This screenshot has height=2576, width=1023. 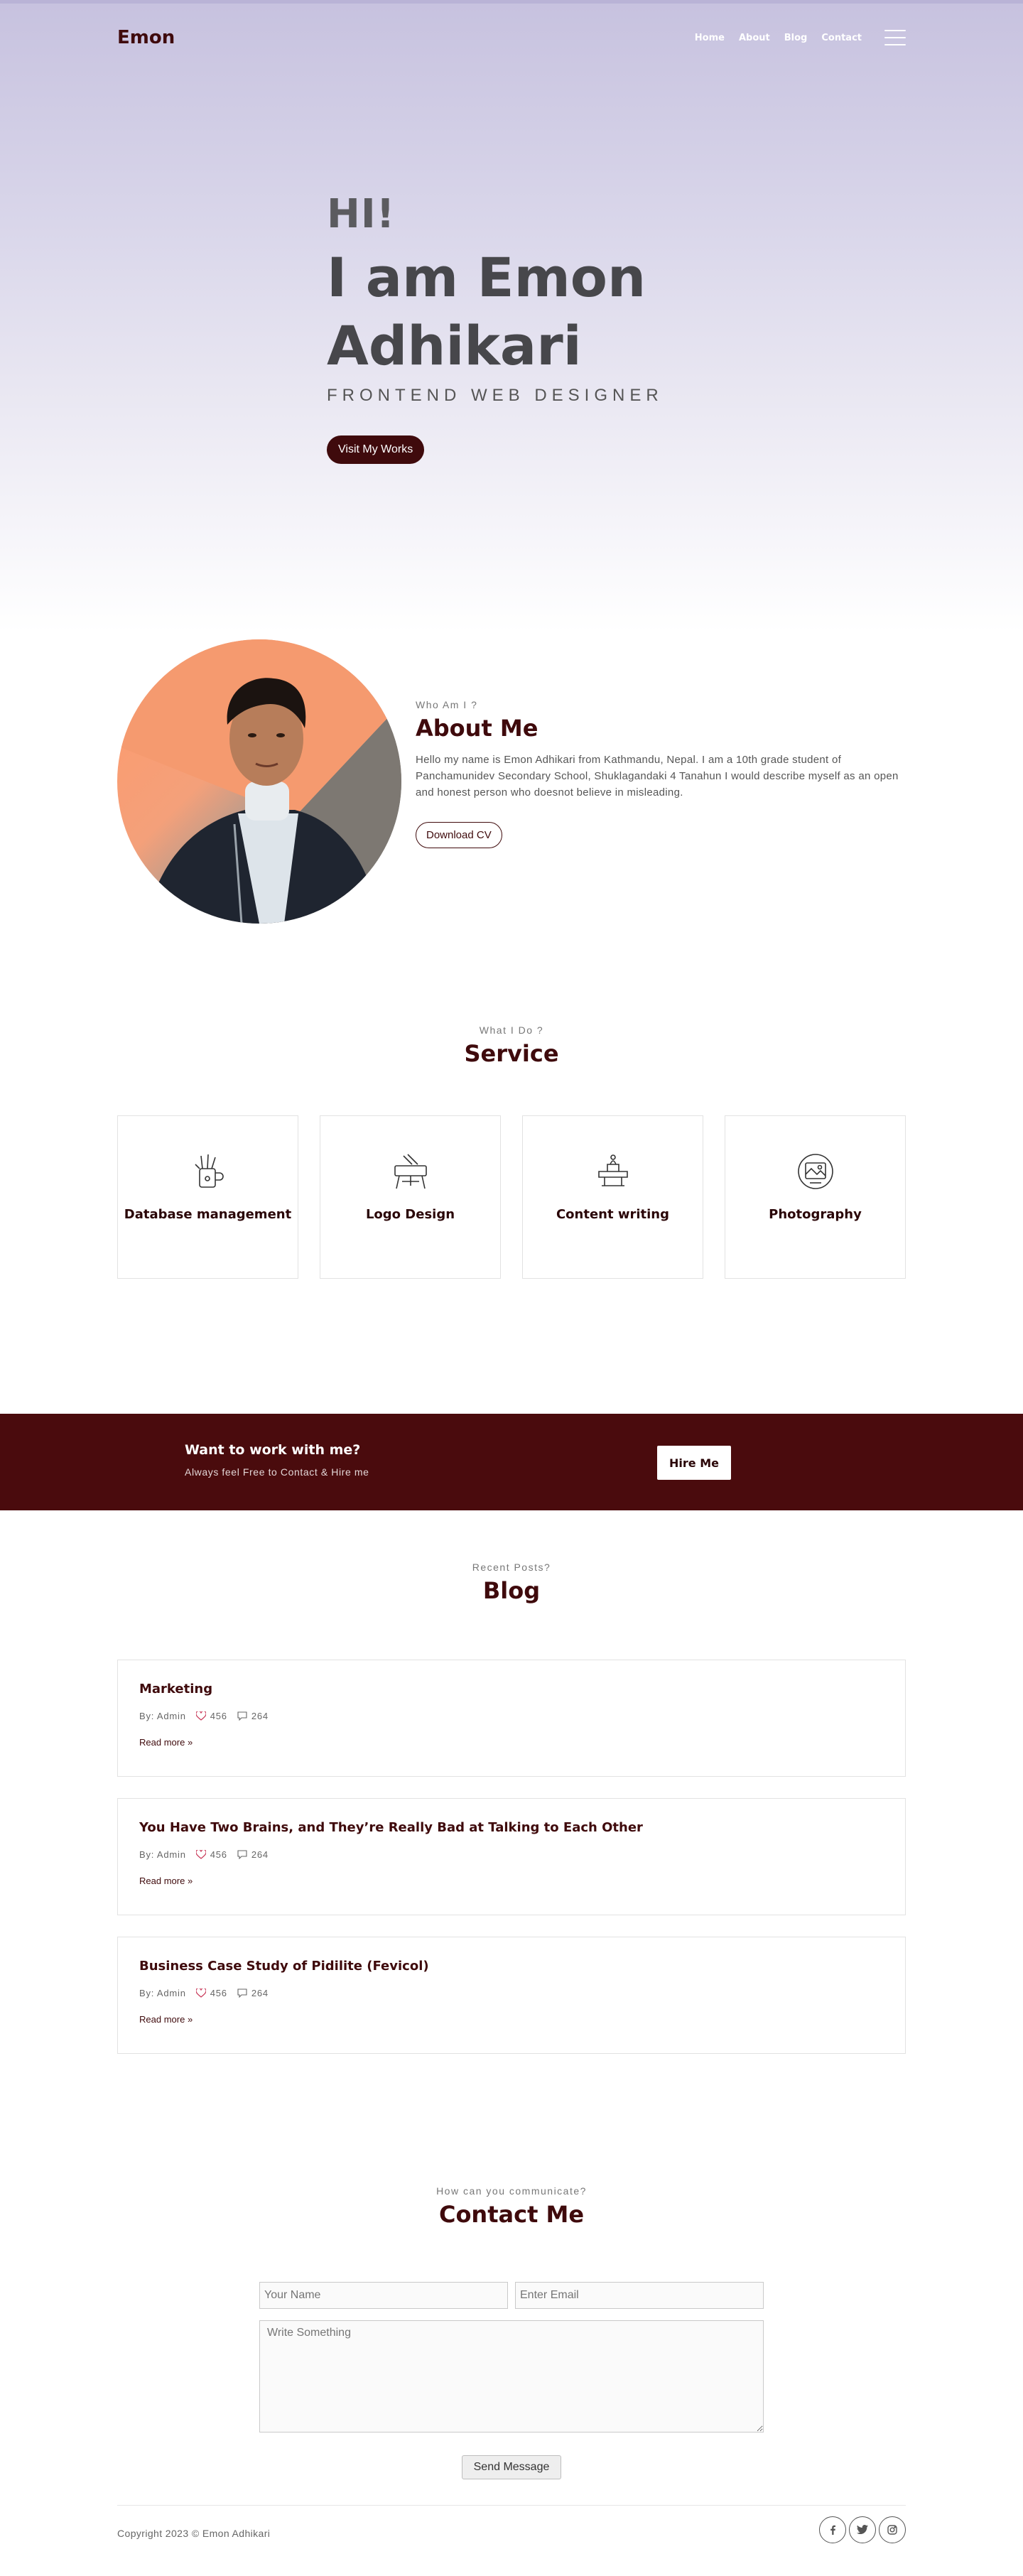 What do you see at coordinates (796, 38) in the screenshot?
I see `nav-link-blog: Blog` at bounding box center [796, 38].